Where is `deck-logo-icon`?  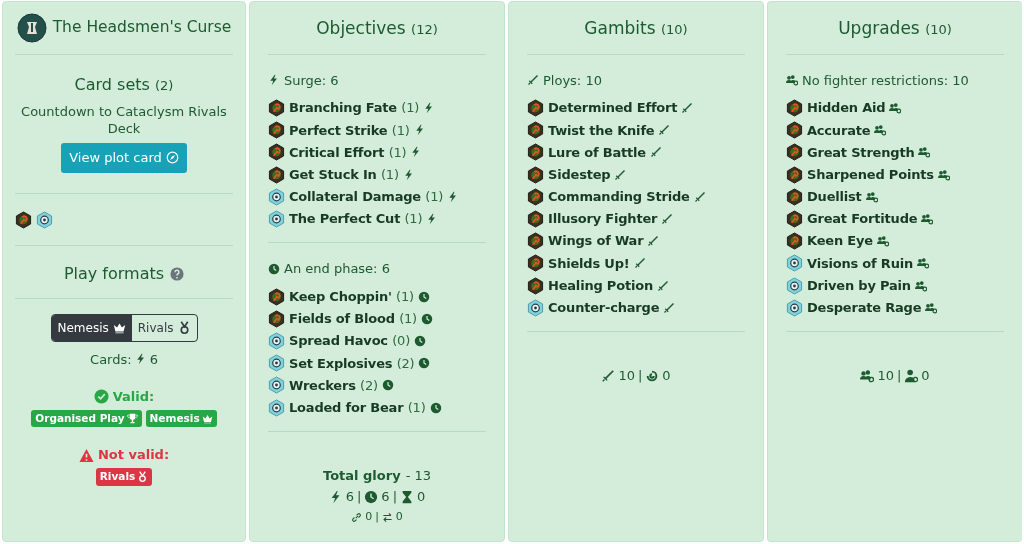
deck-logo-icon is located at coordinates (31, 28).